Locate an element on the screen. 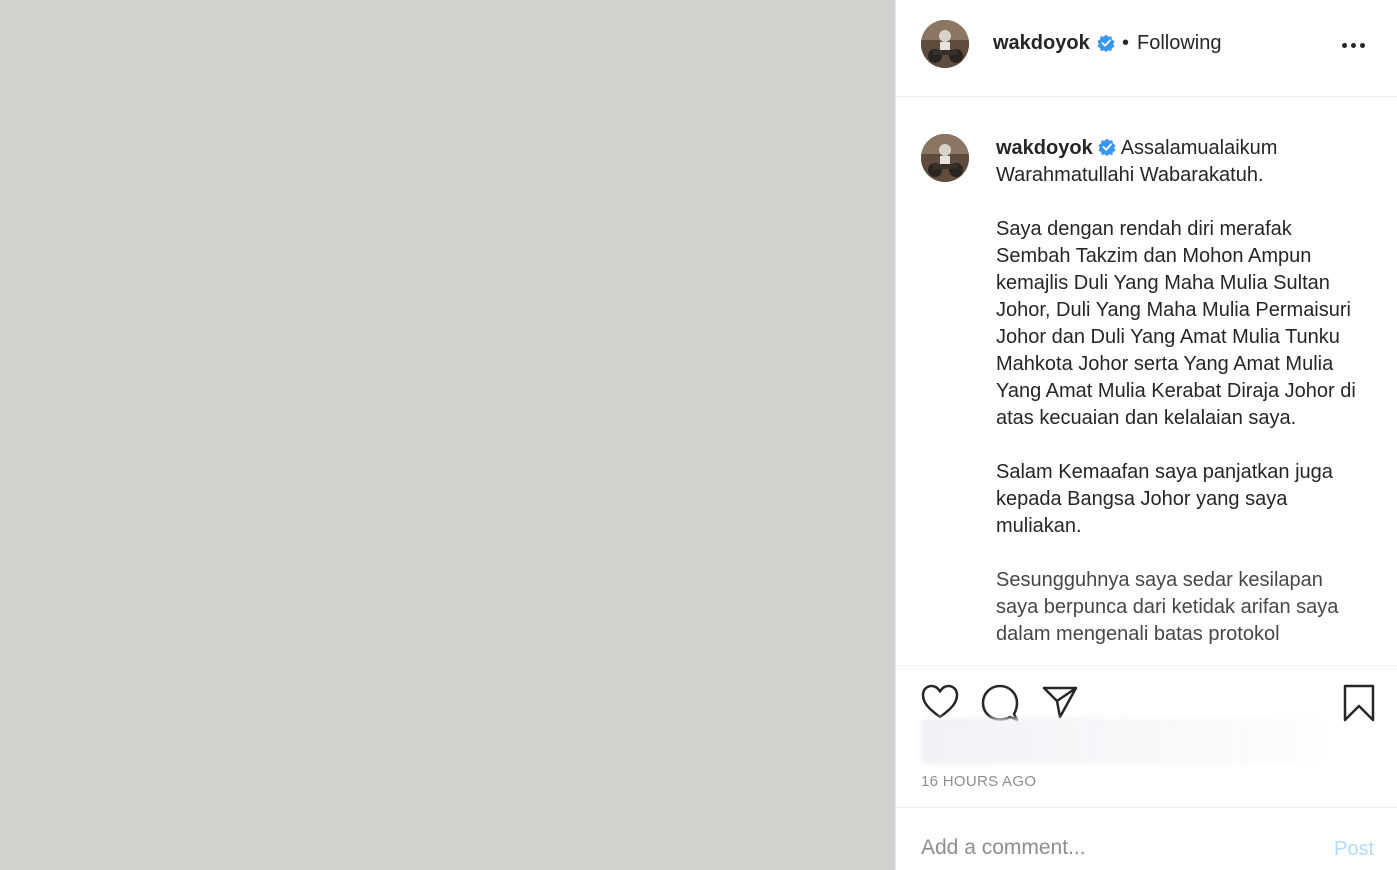 The width and height of the screenshot is (1397, 870). post-header: wakdoyok • Following is located at coordinates (1146, 48).